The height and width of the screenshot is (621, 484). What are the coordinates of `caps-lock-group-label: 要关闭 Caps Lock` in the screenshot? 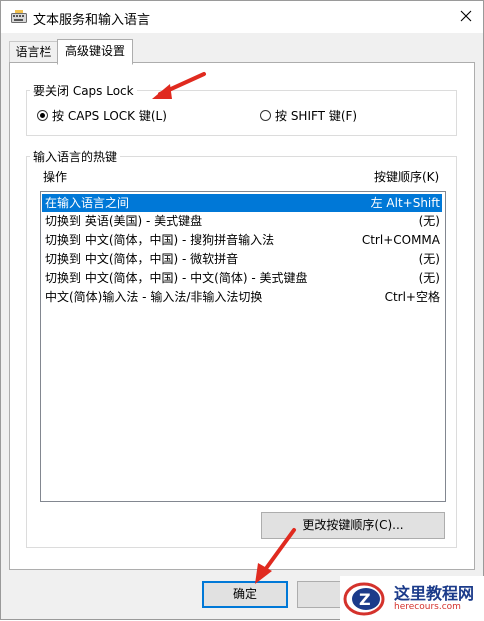 It's located at (83, 90).